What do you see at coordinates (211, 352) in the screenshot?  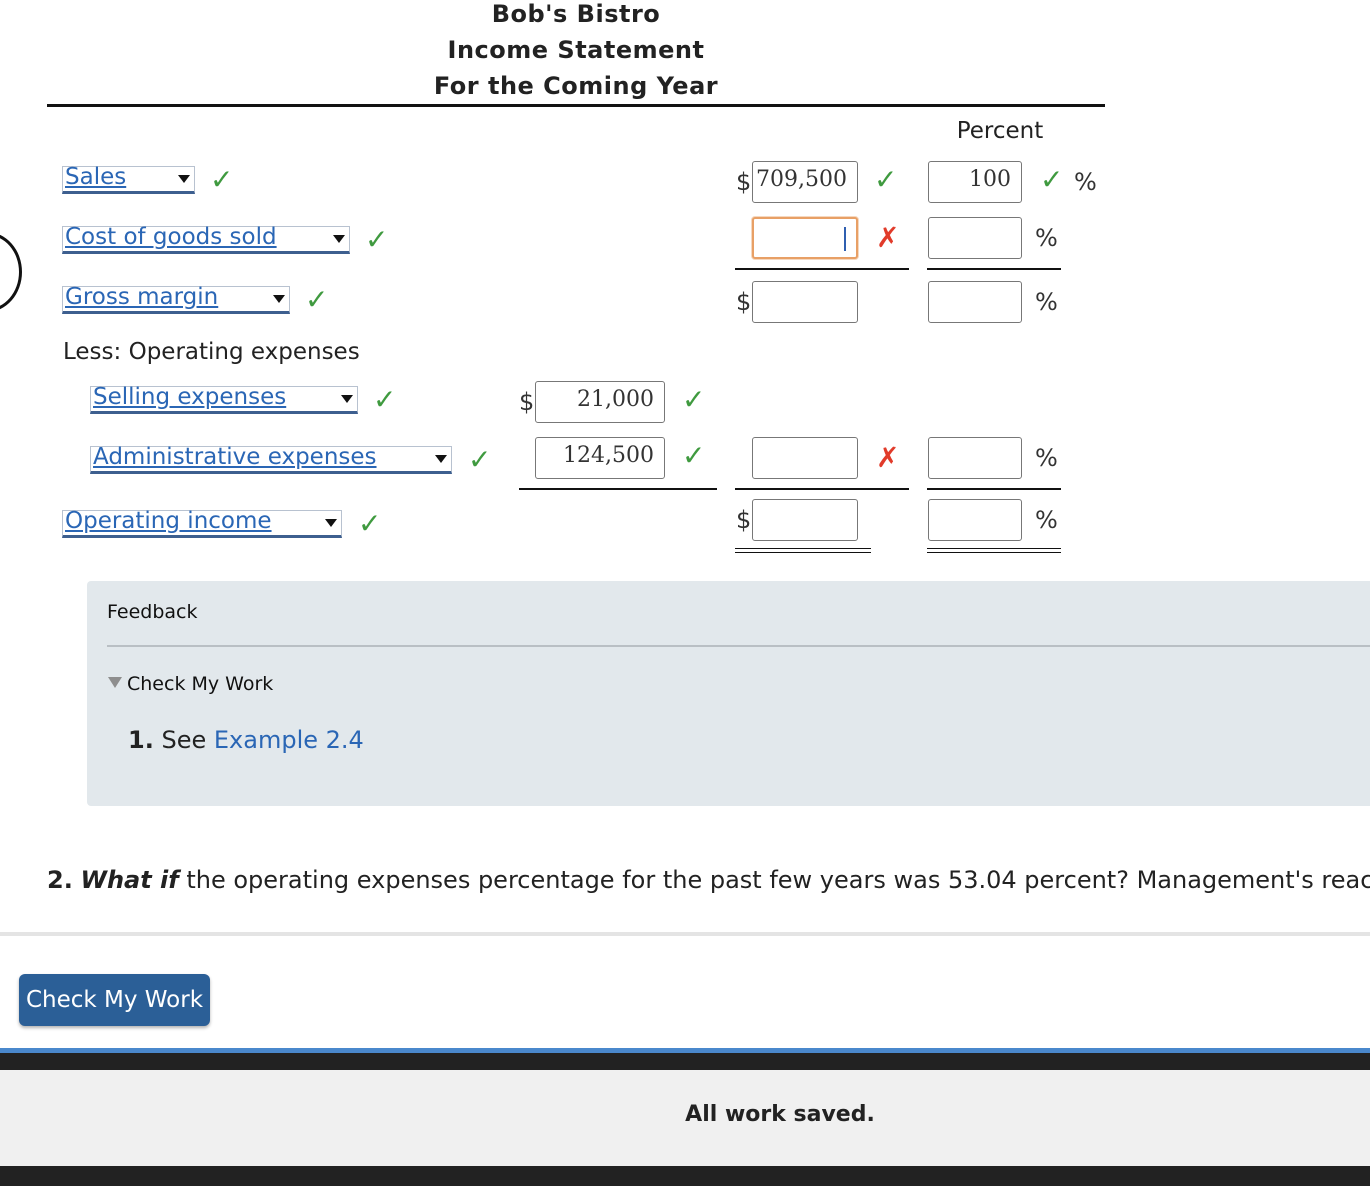 I see `less-operating-expenses-label: Less: Operating expenses` at bounding box center [211, 352].